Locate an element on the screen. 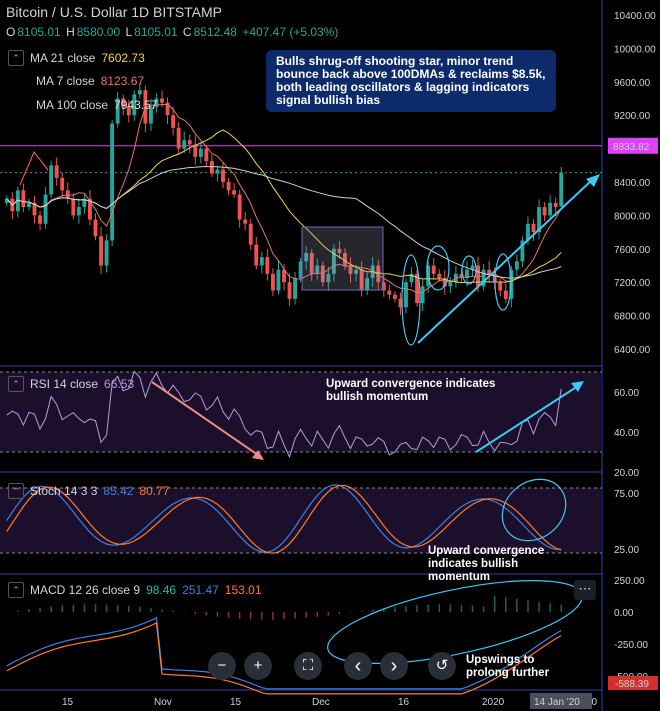 Image resolution: width=660 pixels, height=711 pixels. time-tick-label: 2020 is located at coordinates (493, 702).